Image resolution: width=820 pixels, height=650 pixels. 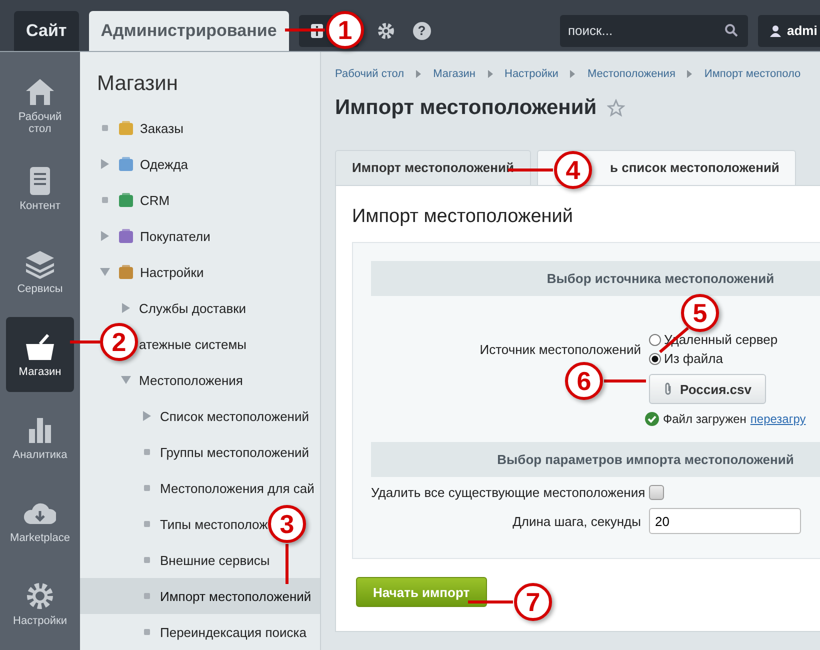 What do you see at coordinates (576, 521) in the screenshot?
I see `field-label: Длина шага, секунды` at bounding box center [576, 521].